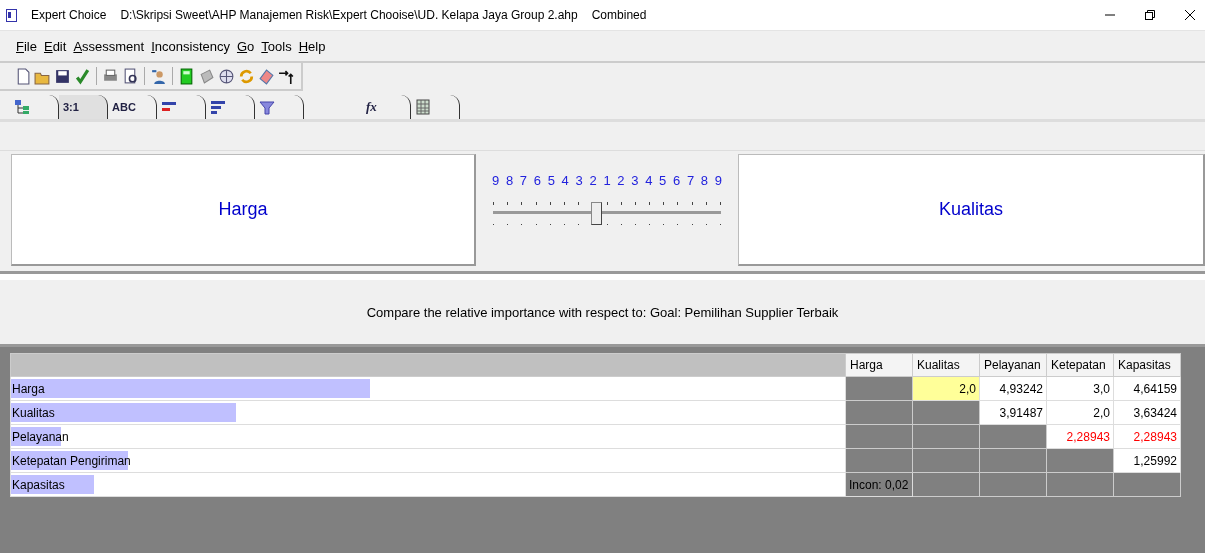 The width and height of the screenshot is (1205, 558). Describe the element at coordinates (1013, 388) in the screenshot. I see `judgment-cell: 4,93242` at that location.